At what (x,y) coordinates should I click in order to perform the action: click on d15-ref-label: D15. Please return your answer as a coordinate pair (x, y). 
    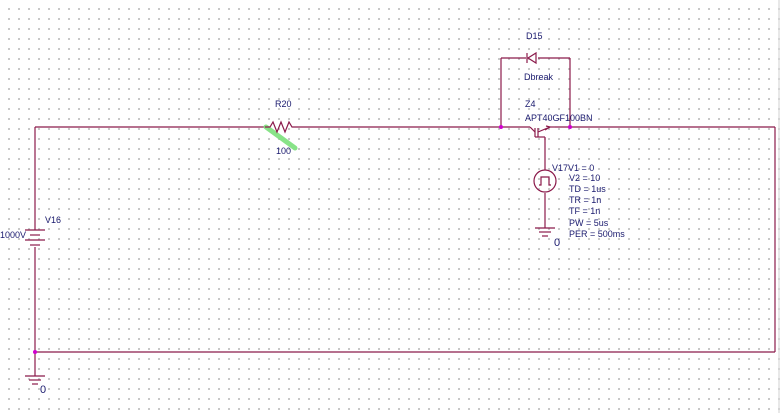
    Looking at the image, I should click on (534, 36).